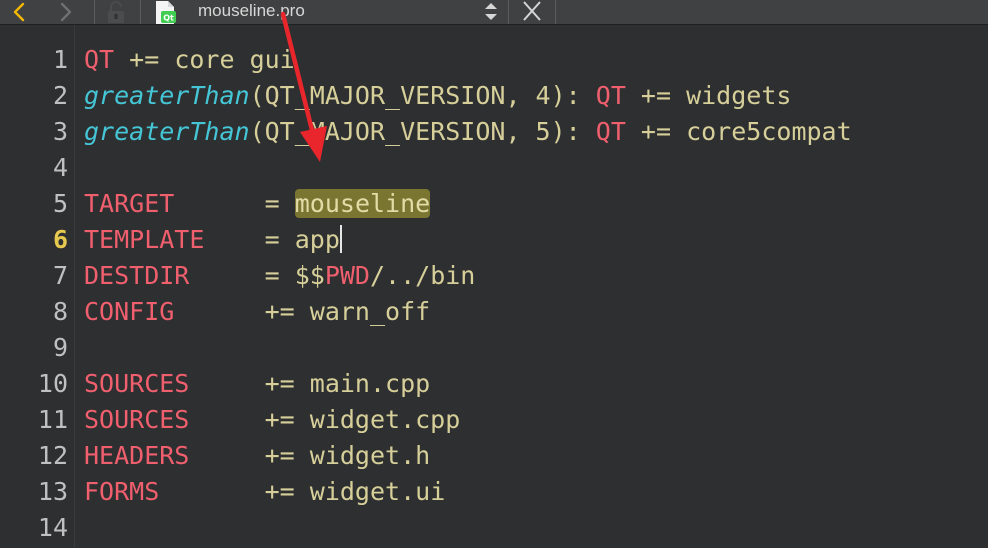  I want to click on code-token: += widget.cpp, so click(325, 419).